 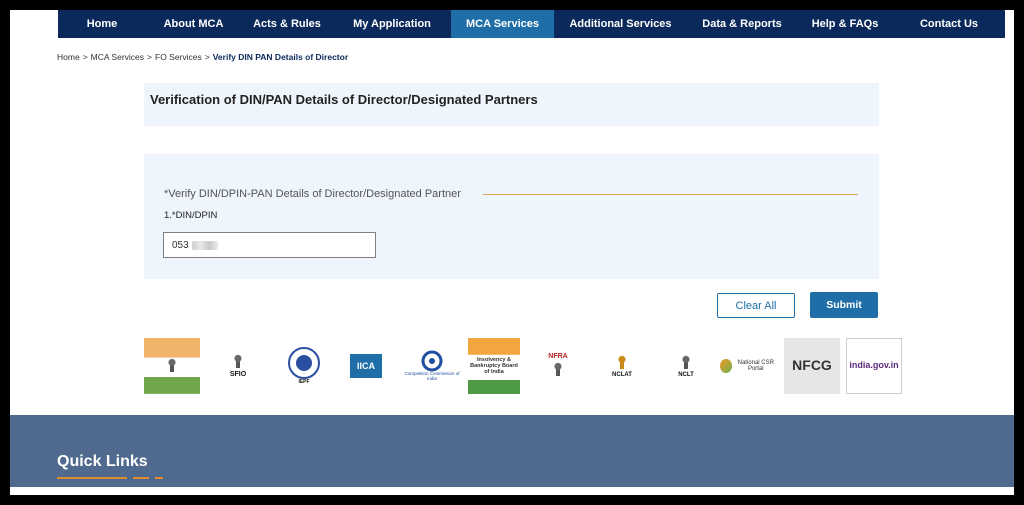 I want to click on india-gov-logo-text: india.gov.in, so click(x=874, y=365).